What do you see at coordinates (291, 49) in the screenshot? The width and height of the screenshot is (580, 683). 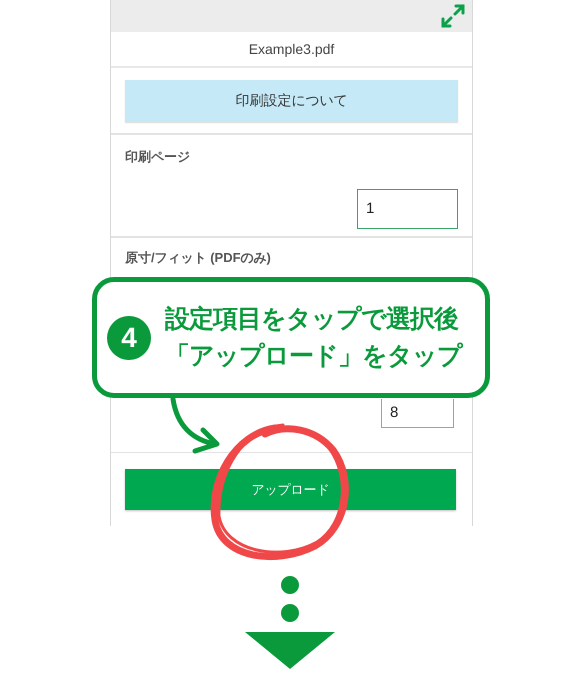 I see `file-name: Example3.pdf` at bounding box center [291, 49].